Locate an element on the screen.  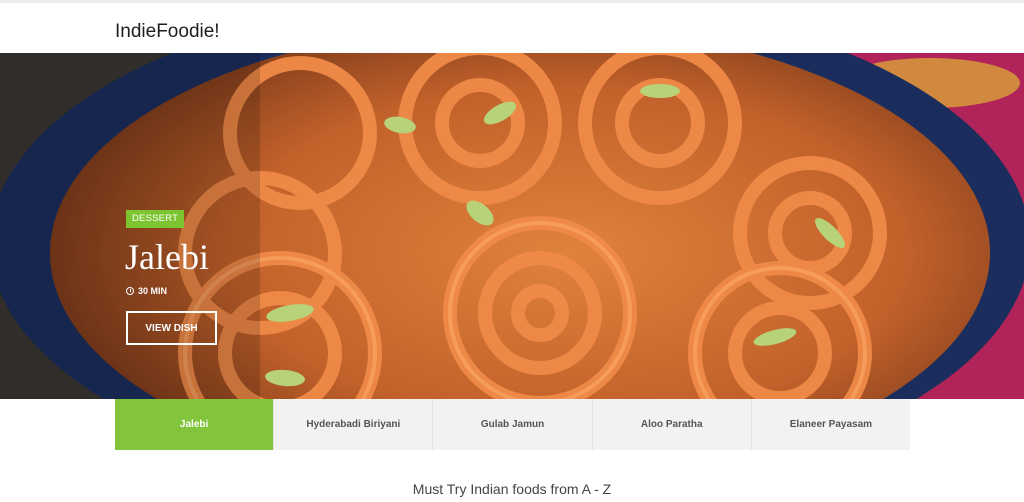
view-dish-button: VIEW DISH is located at coordinates (171, 328).